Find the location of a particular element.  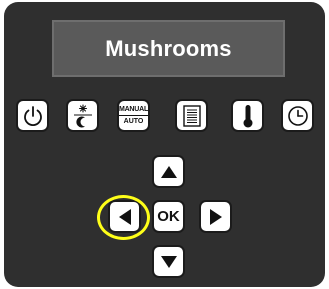

power-button is located at coordinates (32, 115).